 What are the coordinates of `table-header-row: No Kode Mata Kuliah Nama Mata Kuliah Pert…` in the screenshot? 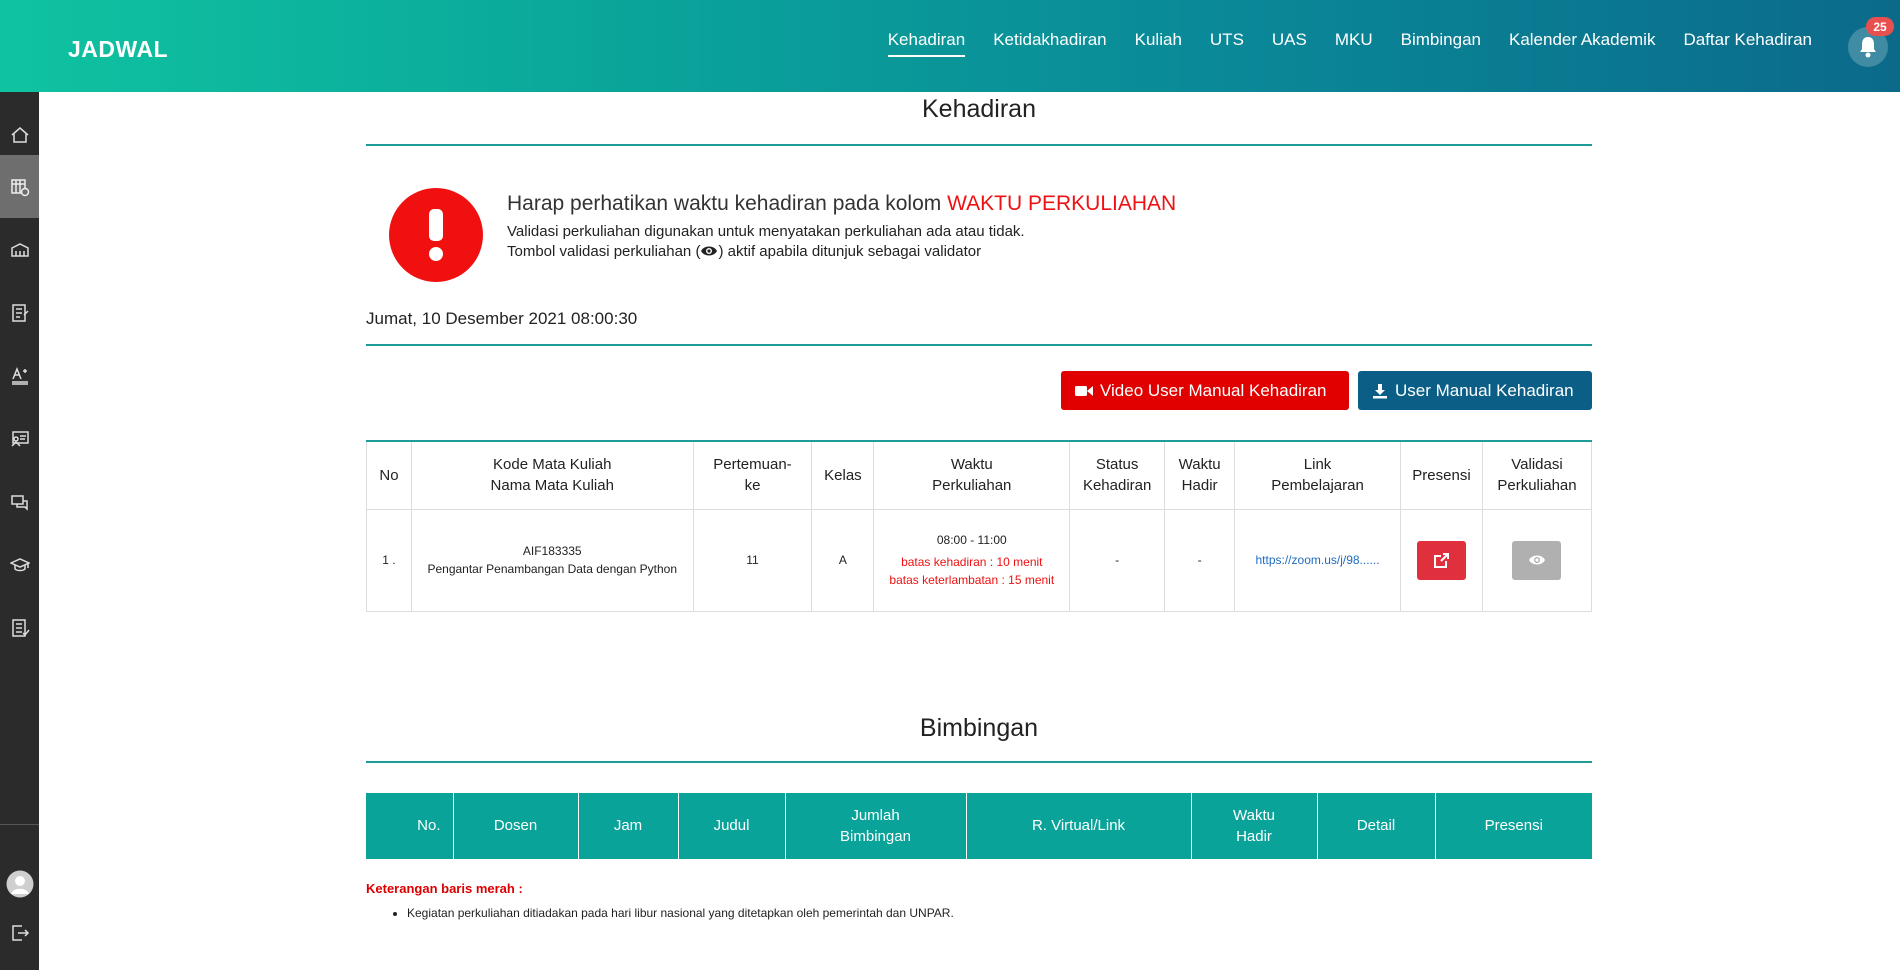 It's located at (979, 475).